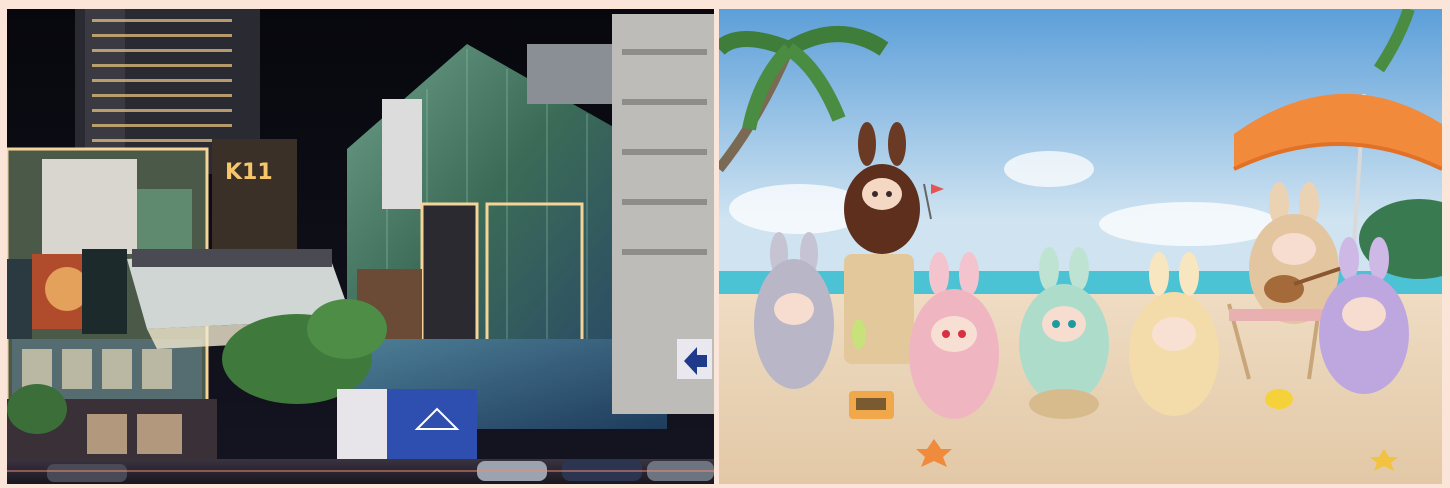 This screenshot has height=488, width=1450. Describe the element at coordinates (249, 172) in the screenshot. I see `k11-sign: K11` at that location.